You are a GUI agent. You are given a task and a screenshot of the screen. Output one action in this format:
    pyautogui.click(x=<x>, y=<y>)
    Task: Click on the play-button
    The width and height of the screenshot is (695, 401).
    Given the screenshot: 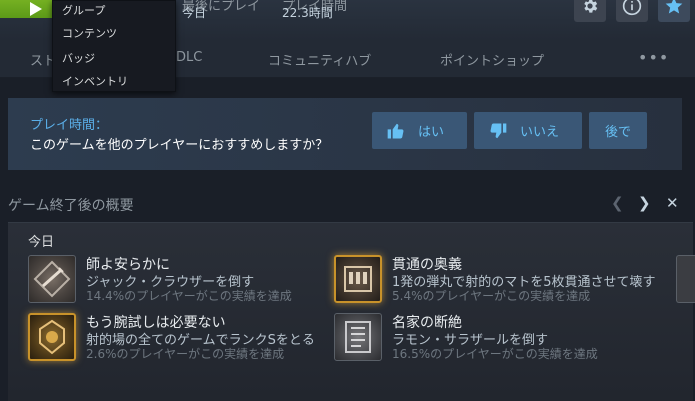 What is the action you would take?
    pyautogui.click(x=30, y=9)
    